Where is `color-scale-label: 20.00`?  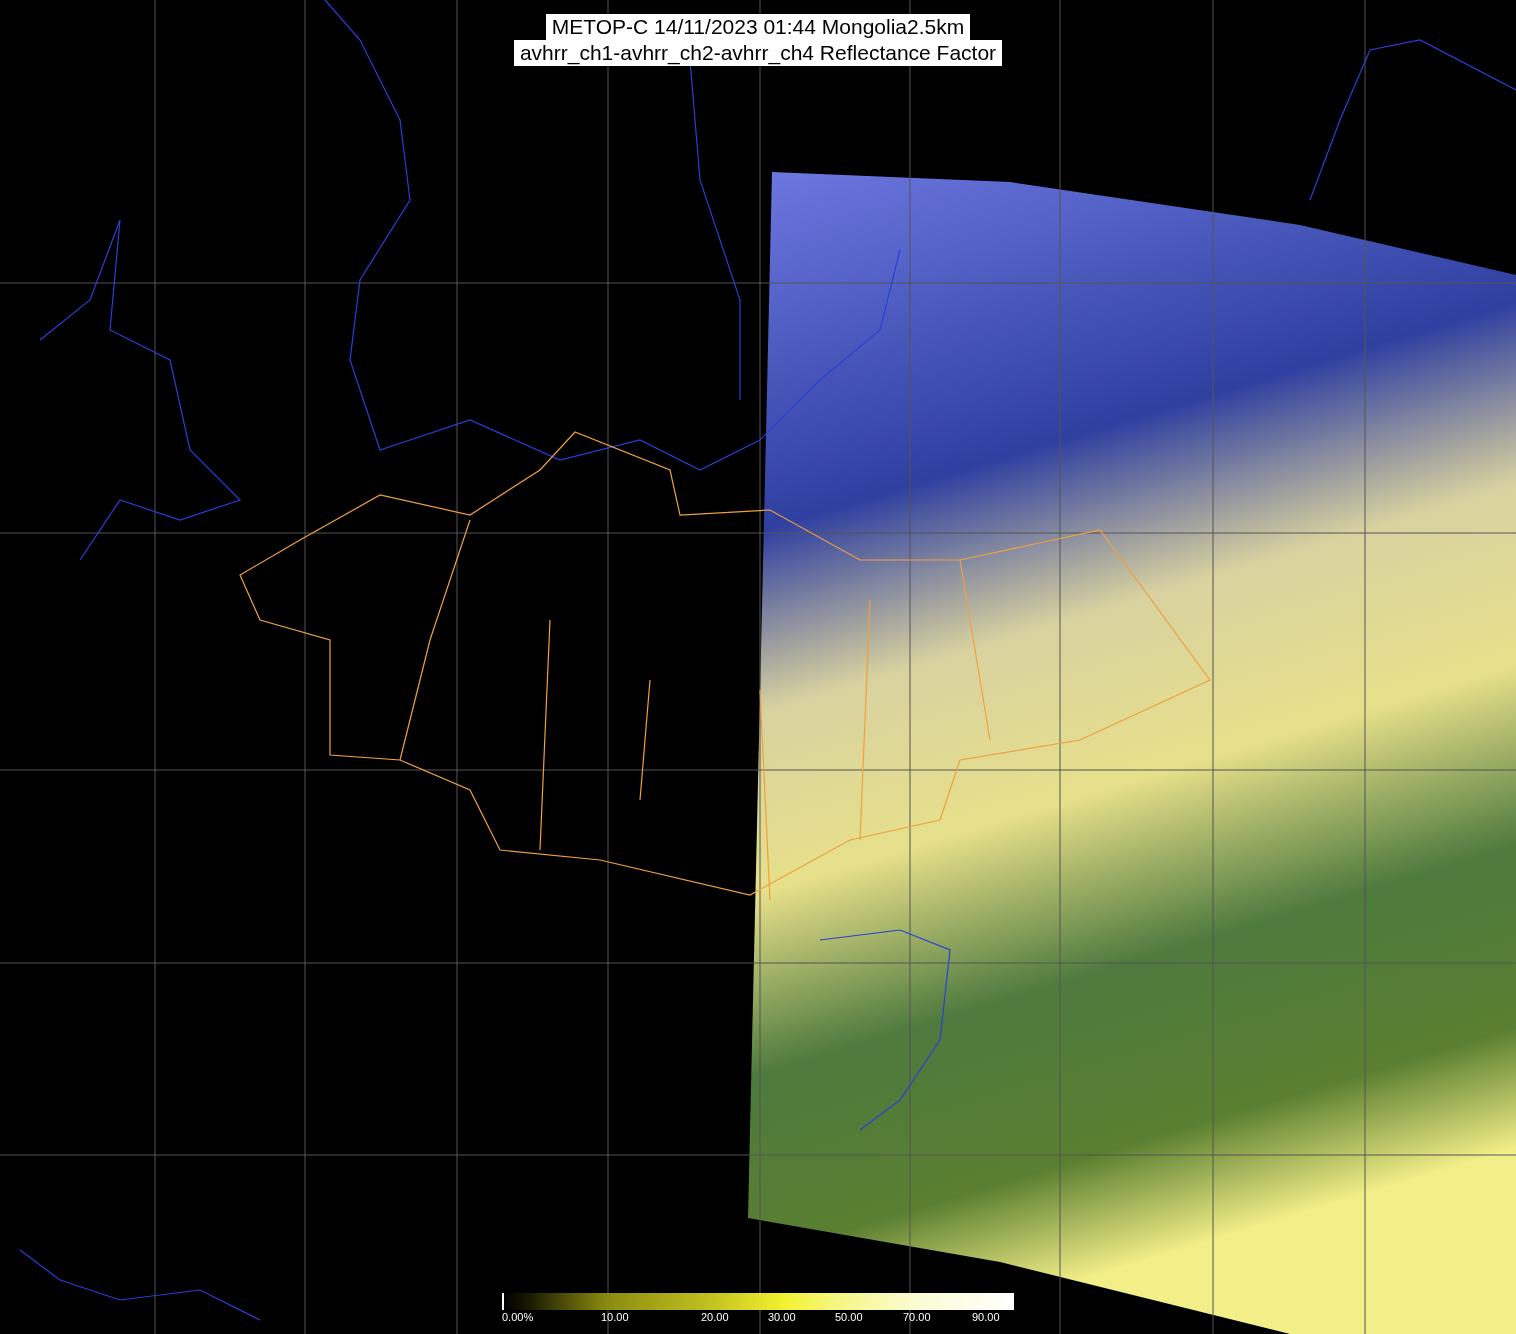 color-scale-label: 20.00 is located at coordinates (715, 1317).